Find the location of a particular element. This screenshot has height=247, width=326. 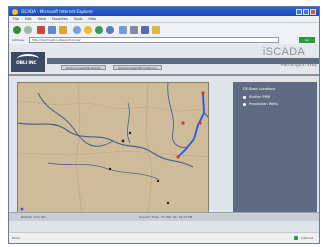

zone-label: Internet is located at coordinates (307, 238).